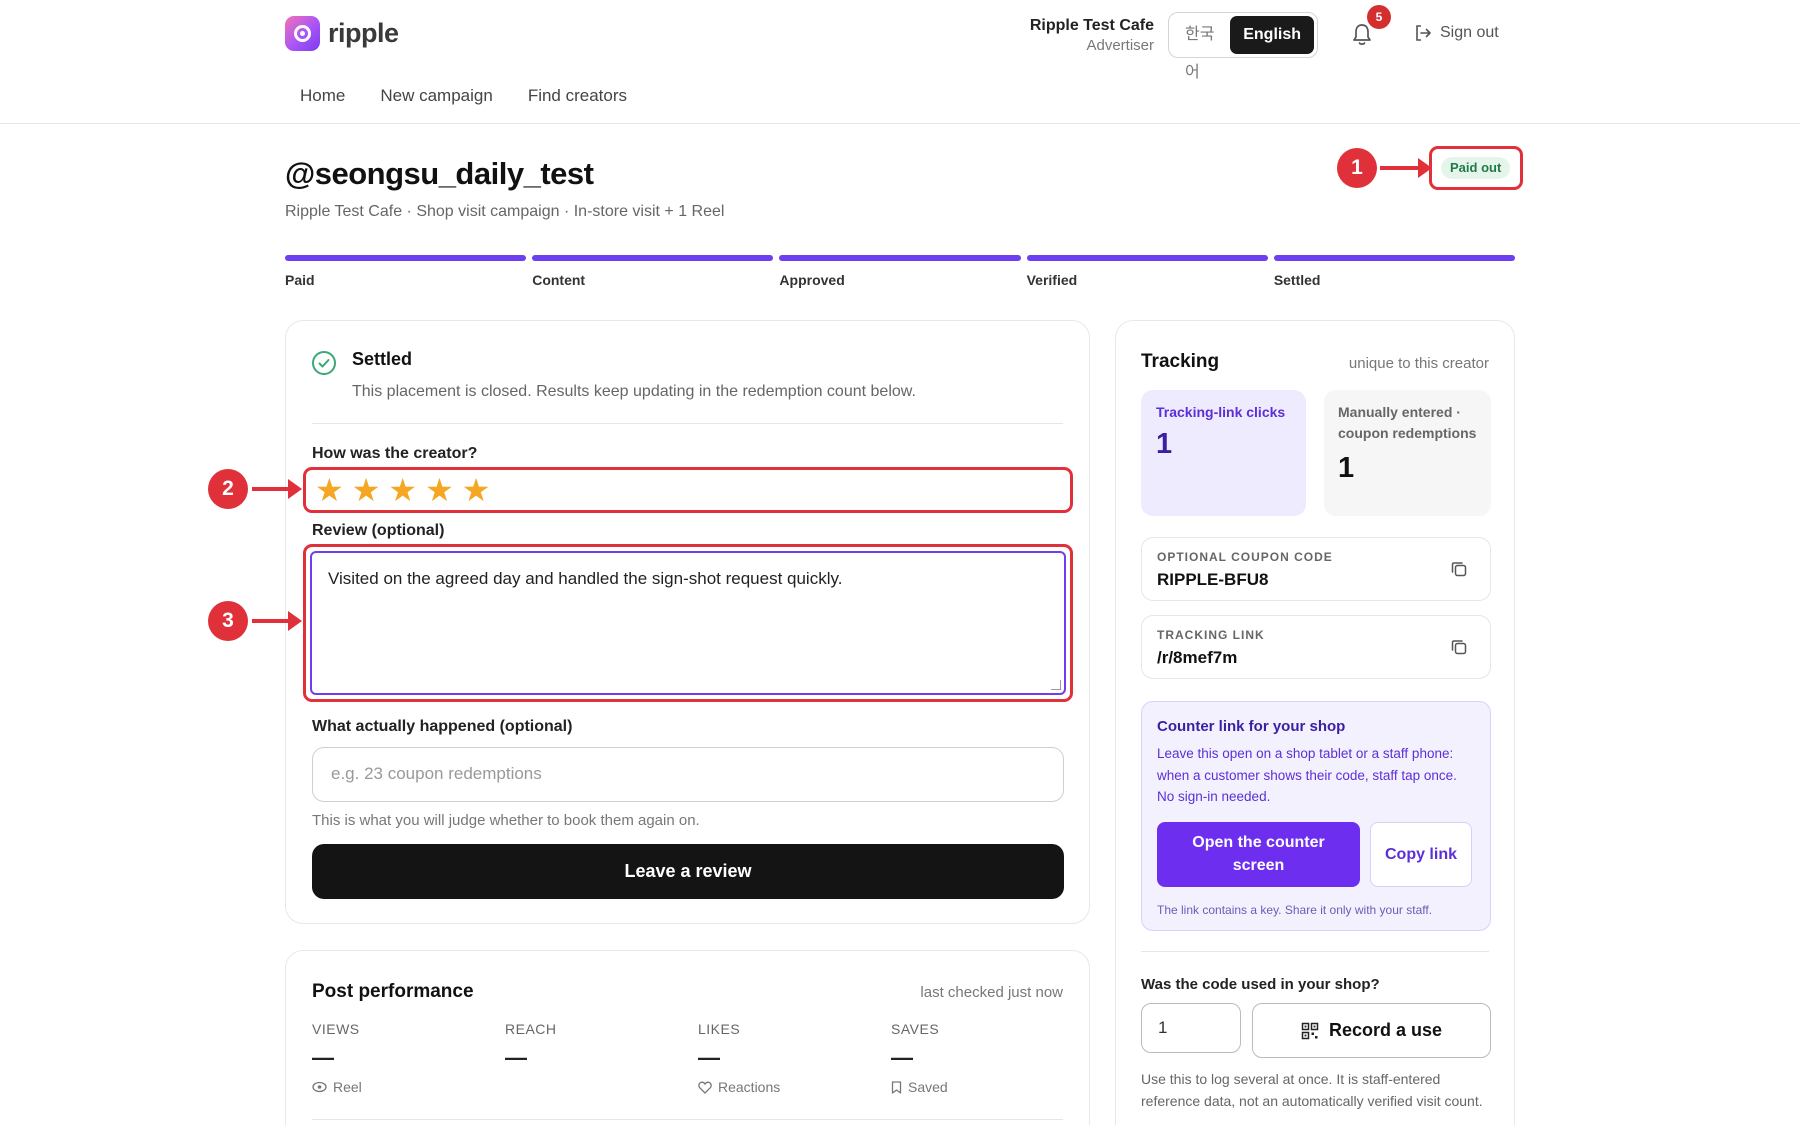 This screenshot has width=1800, height=1125. I want to click on sign-out-button: Sign out, so click(1456, 33).